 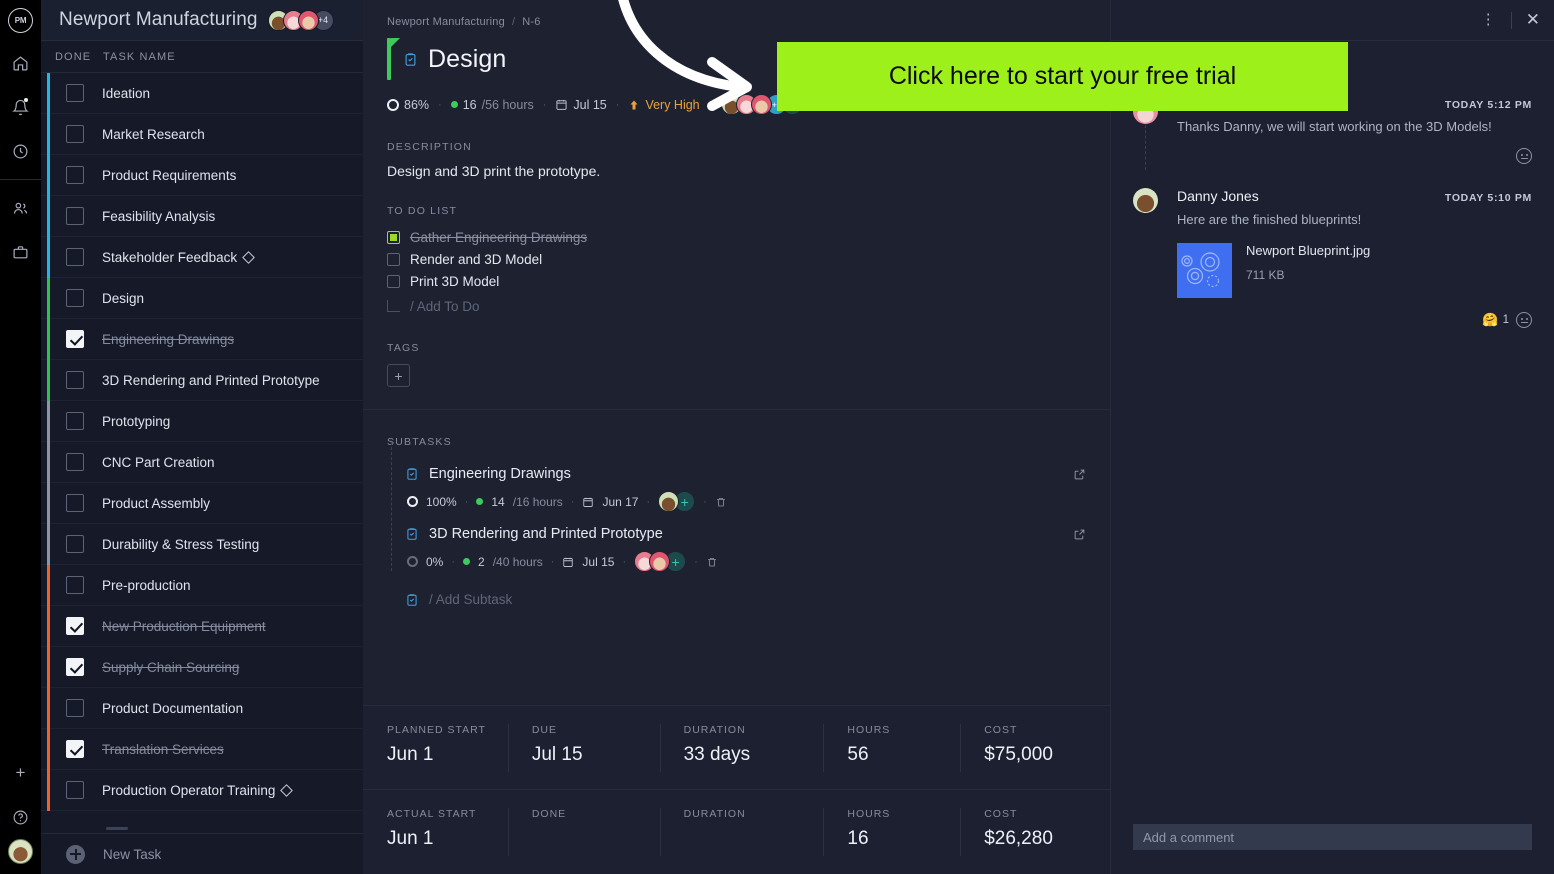 What do you see at coordinates (446, 22) in the screenshot?
I see `breadcrumb-project: Newport Manufacturing` at bounding box center [446, 22].